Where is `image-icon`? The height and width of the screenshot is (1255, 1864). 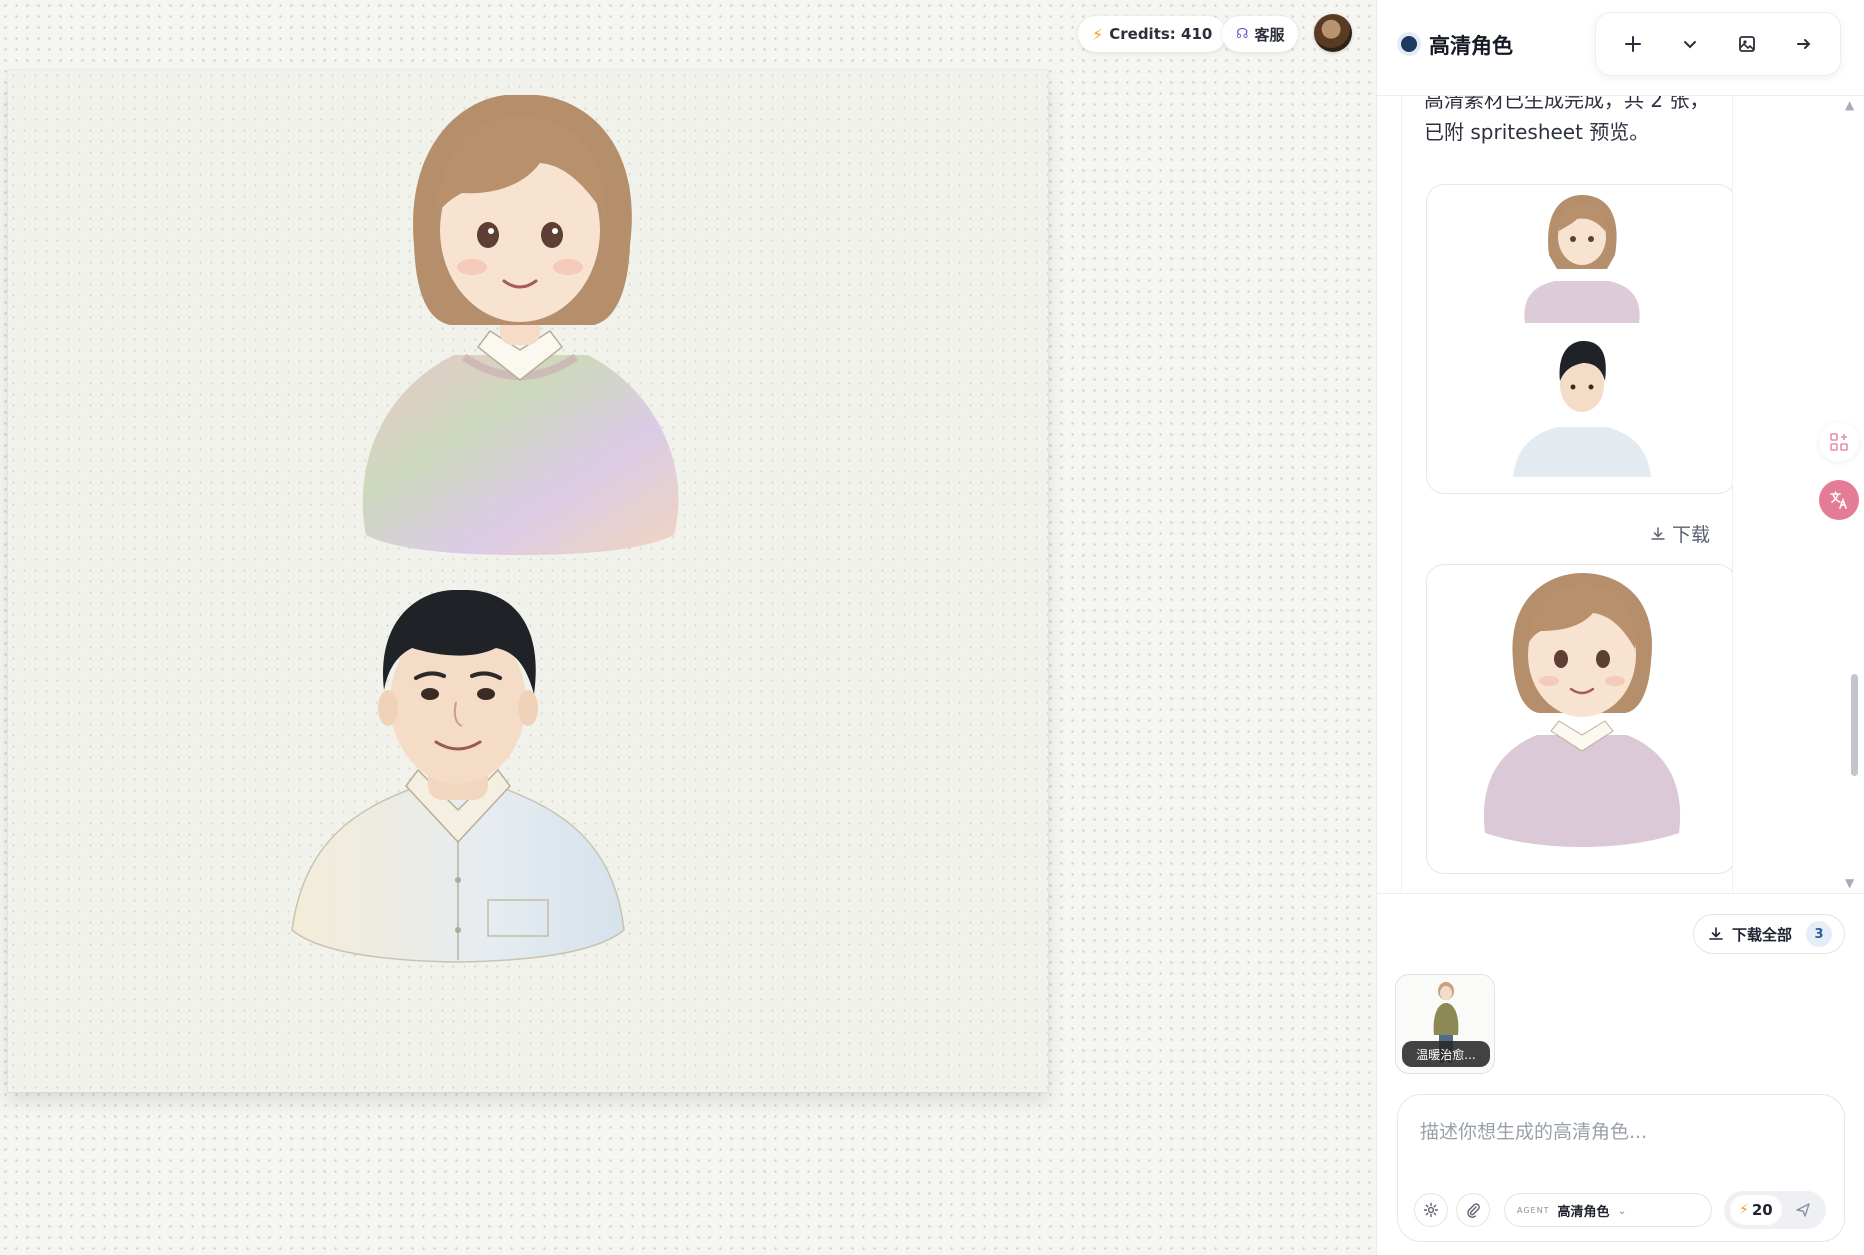 image-icon is located at coordinates (1747, 44).